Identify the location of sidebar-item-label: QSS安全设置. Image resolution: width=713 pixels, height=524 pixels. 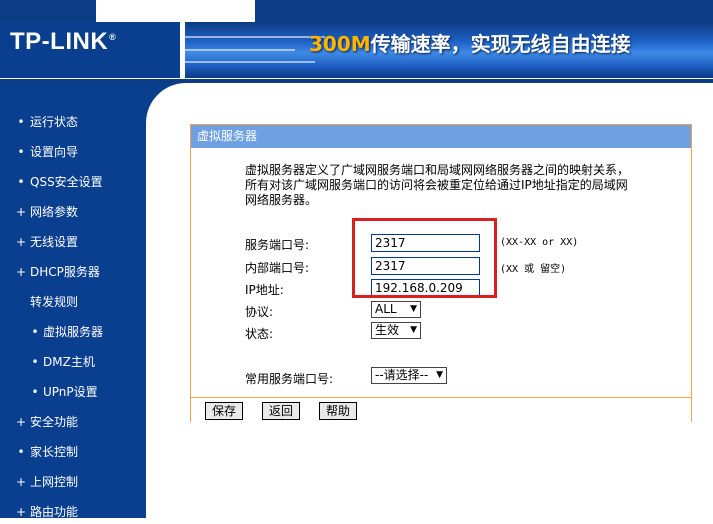
(66, 182).